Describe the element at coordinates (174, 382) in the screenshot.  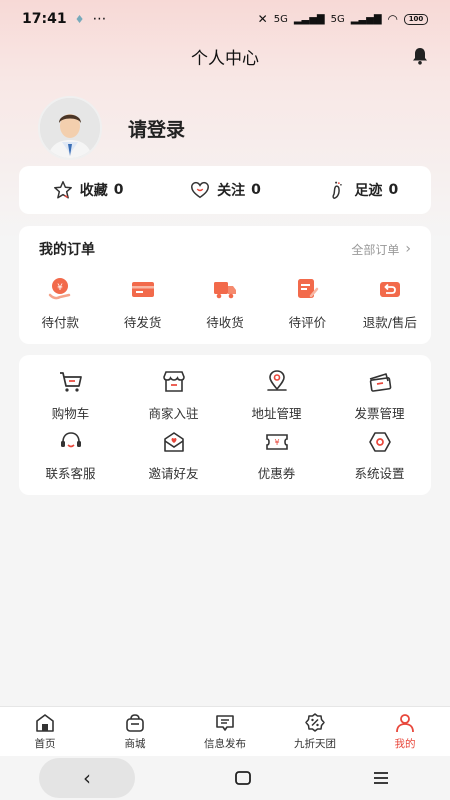
I see `store-icon` at that location.